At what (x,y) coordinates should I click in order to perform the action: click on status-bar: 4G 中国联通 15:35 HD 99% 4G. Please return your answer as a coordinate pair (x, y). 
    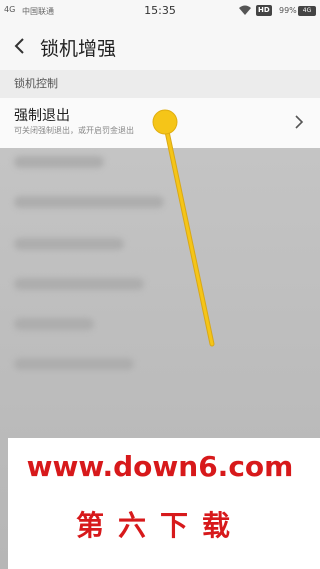
    Looking at the image, I should click on (160, 11).